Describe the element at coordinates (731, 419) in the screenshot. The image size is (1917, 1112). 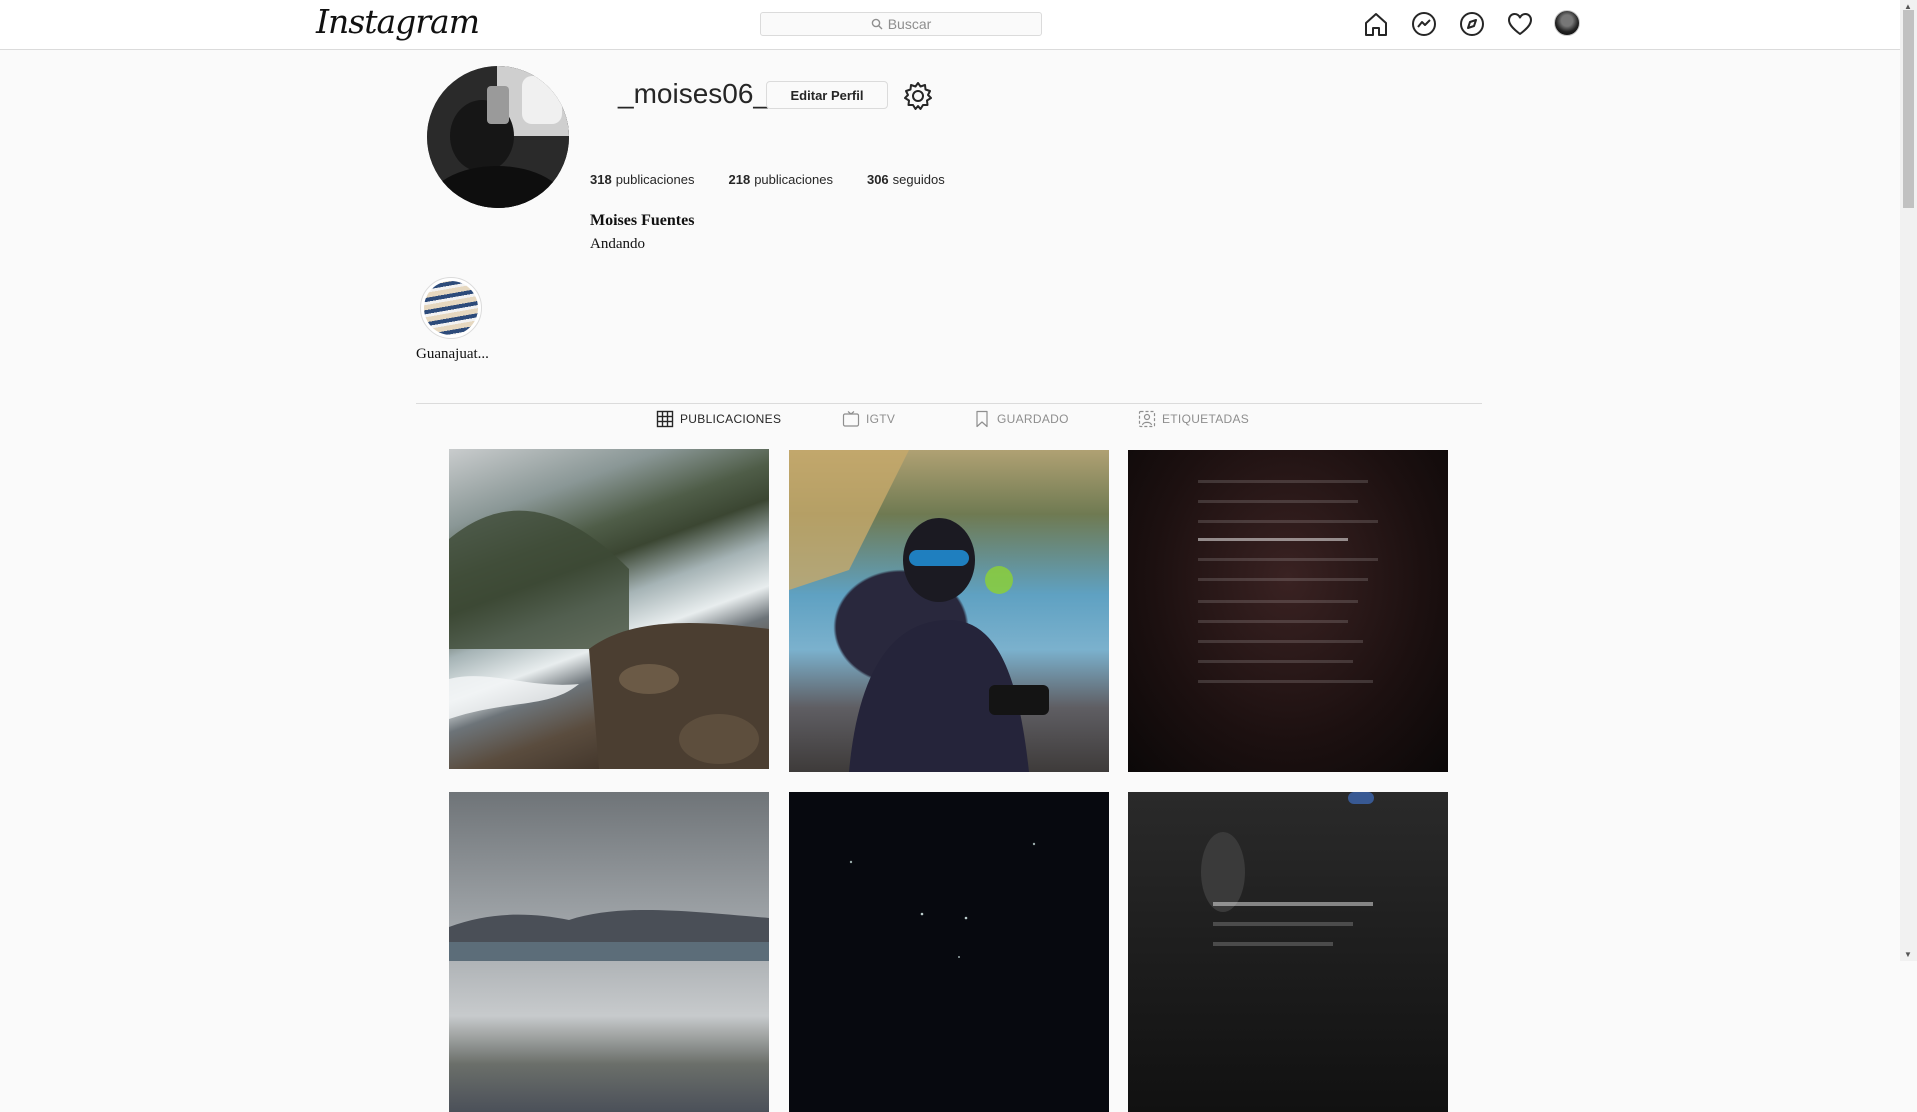
I see `tab-label: PUBLICACIONES` at that location.